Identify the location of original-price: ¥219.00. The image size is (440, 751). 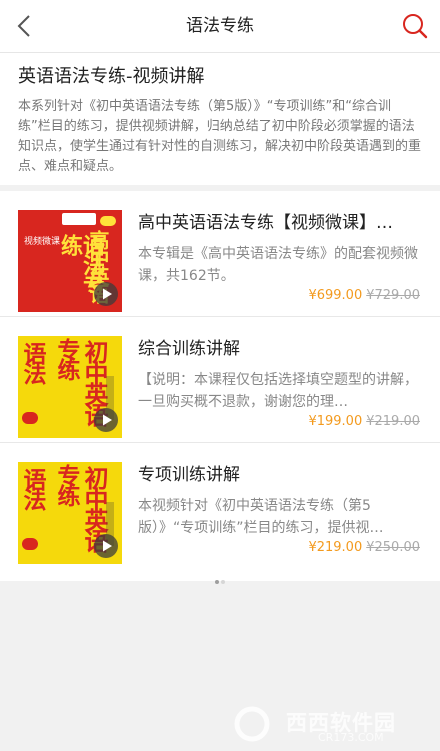
(393, 421).